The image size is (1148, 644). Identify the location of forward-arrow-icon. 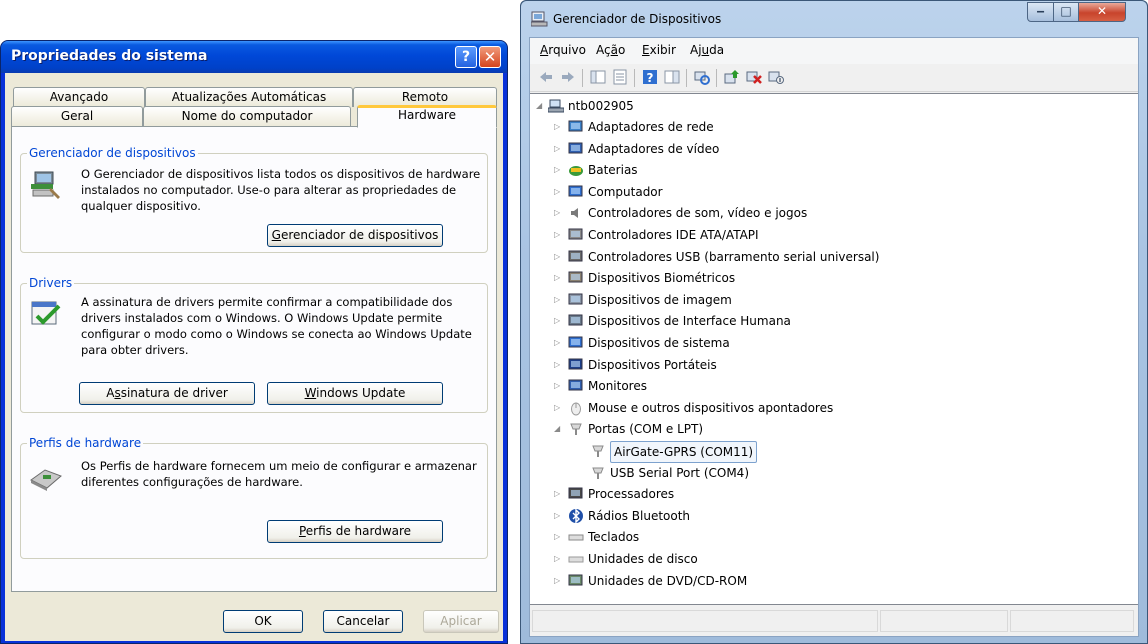
(568, 77).